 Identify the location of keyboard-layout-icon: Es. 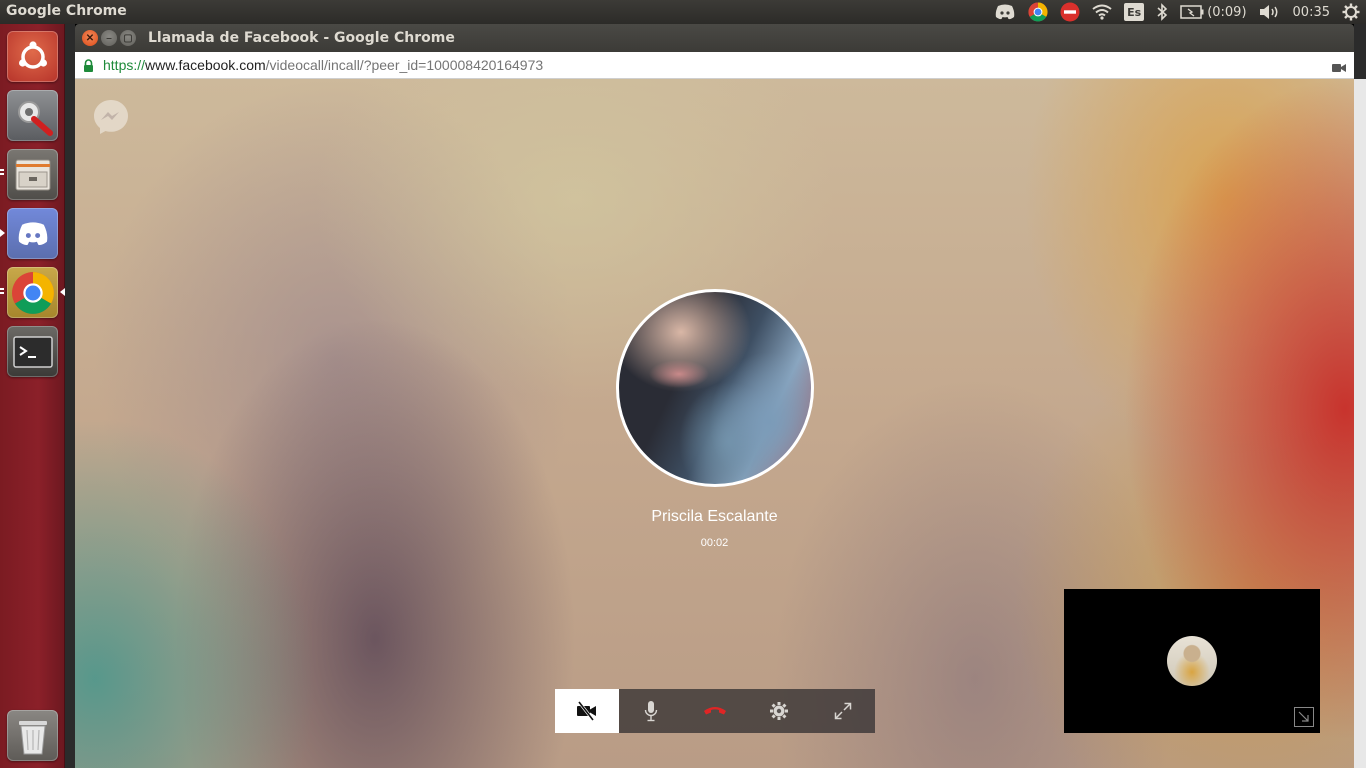
(1134, 12).